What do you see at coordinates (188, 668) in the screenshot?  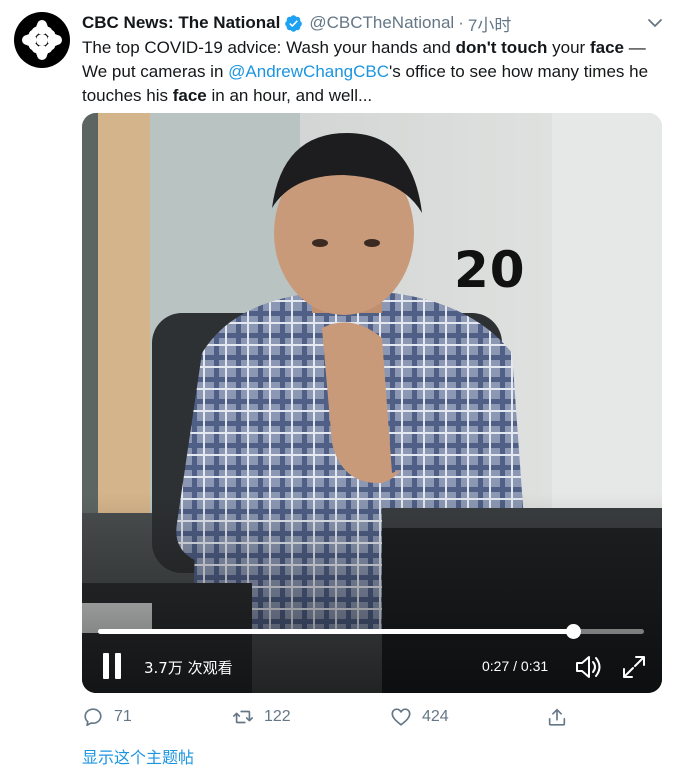 I see `view-count: 3.7万 次观看` at bounding box center [188, 668].